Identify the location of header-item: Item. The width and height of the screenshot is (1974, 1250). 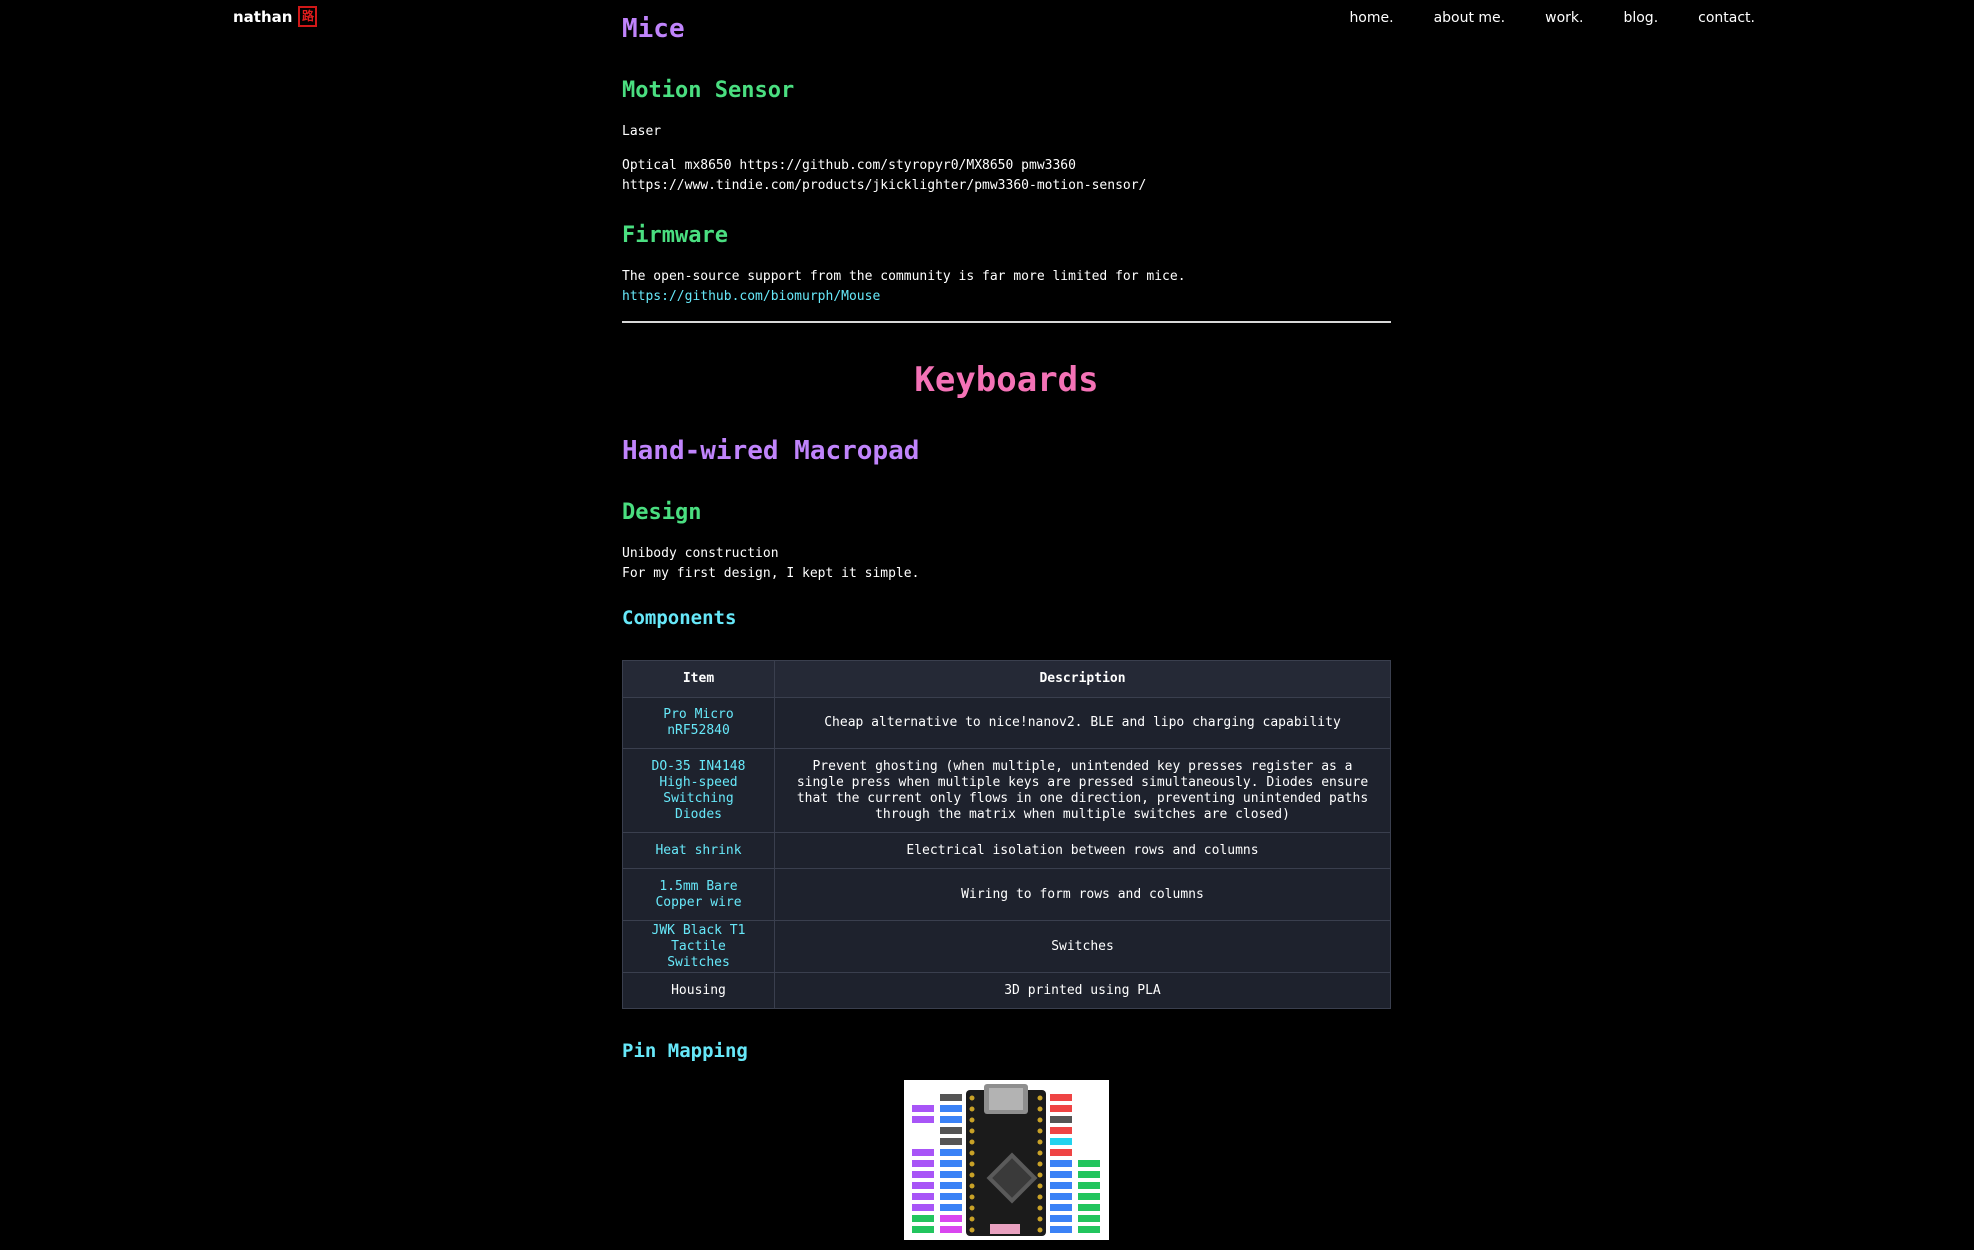
(698, 679).